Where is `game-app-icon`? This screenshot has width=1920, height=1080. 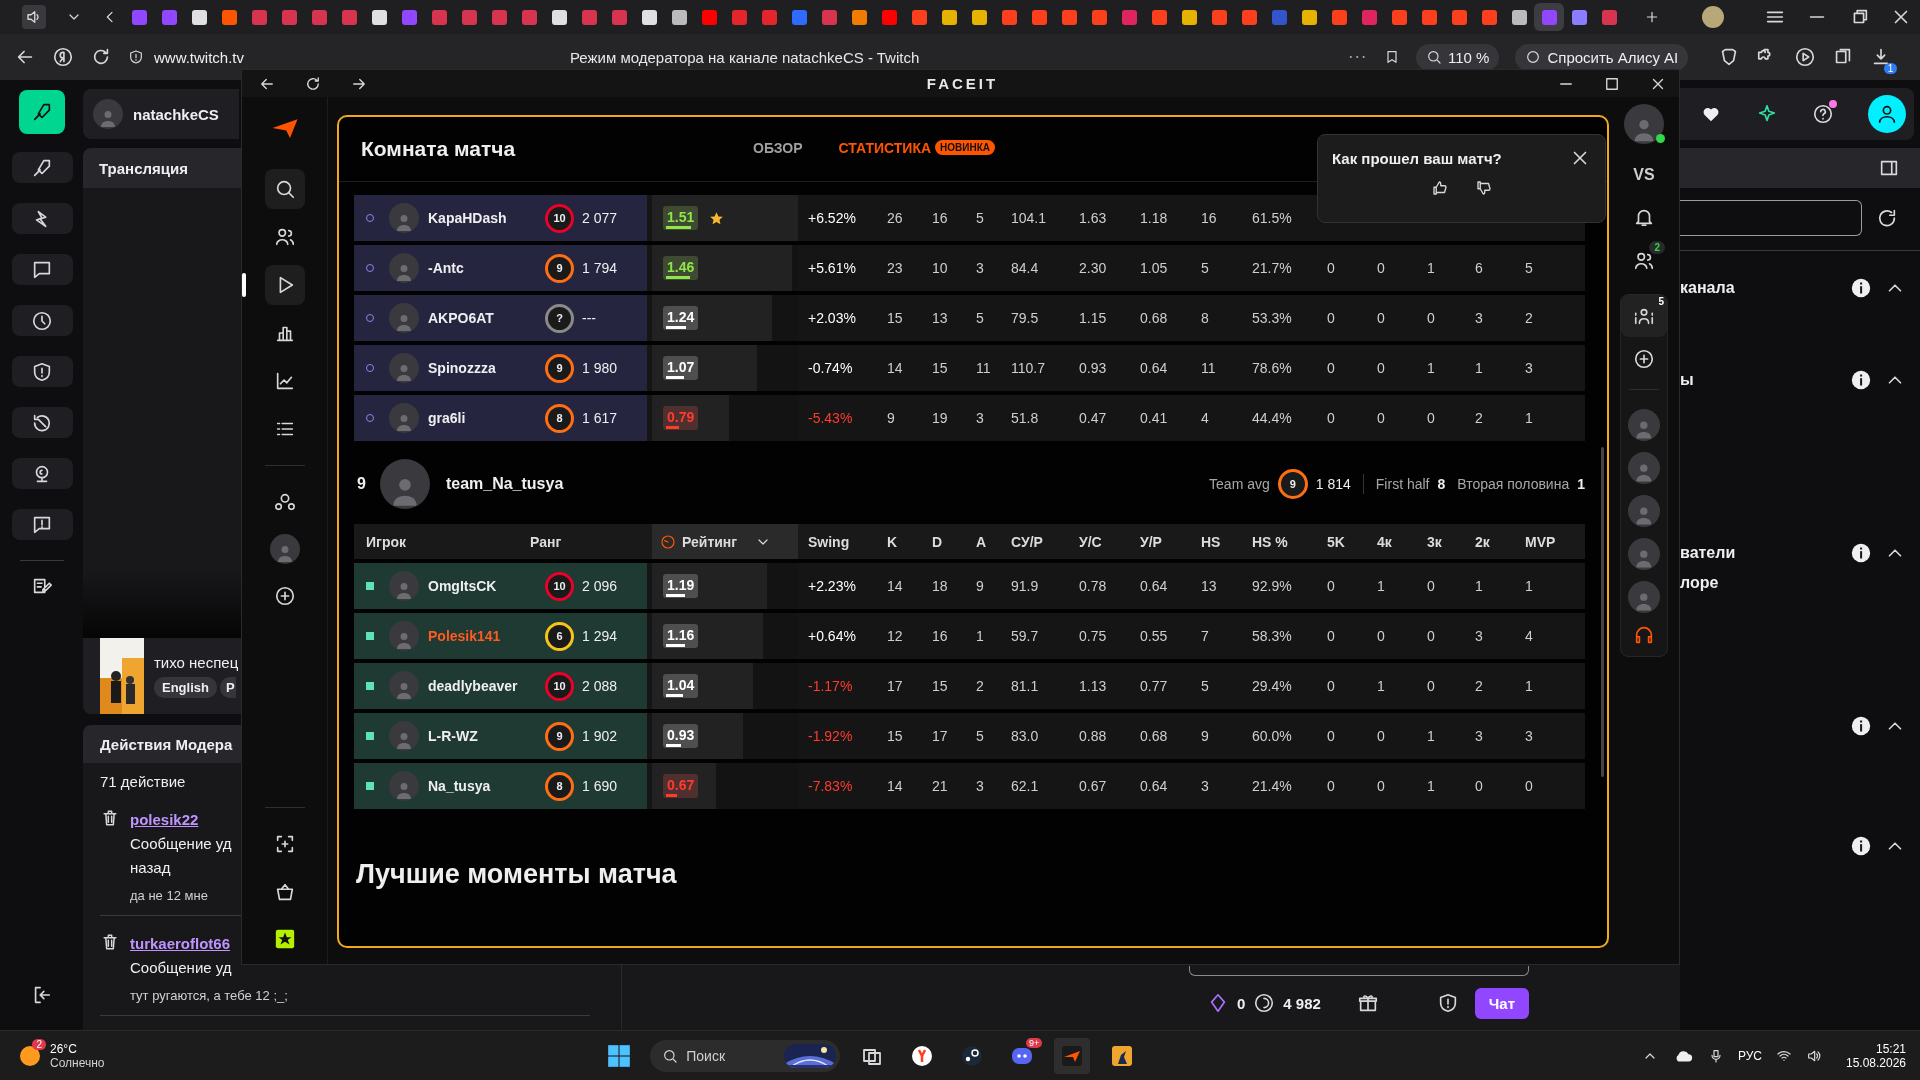
game-app-icon is located at coordinates (1122, 1055).